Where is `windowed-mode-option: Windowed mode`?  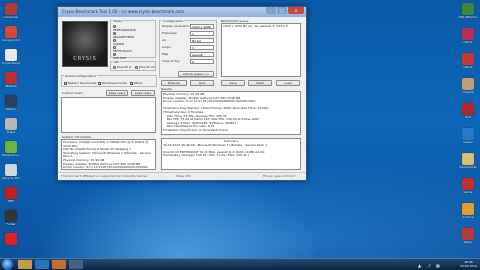
windowed-mode-option: Windowed mode is located at coordinates (112, 83).